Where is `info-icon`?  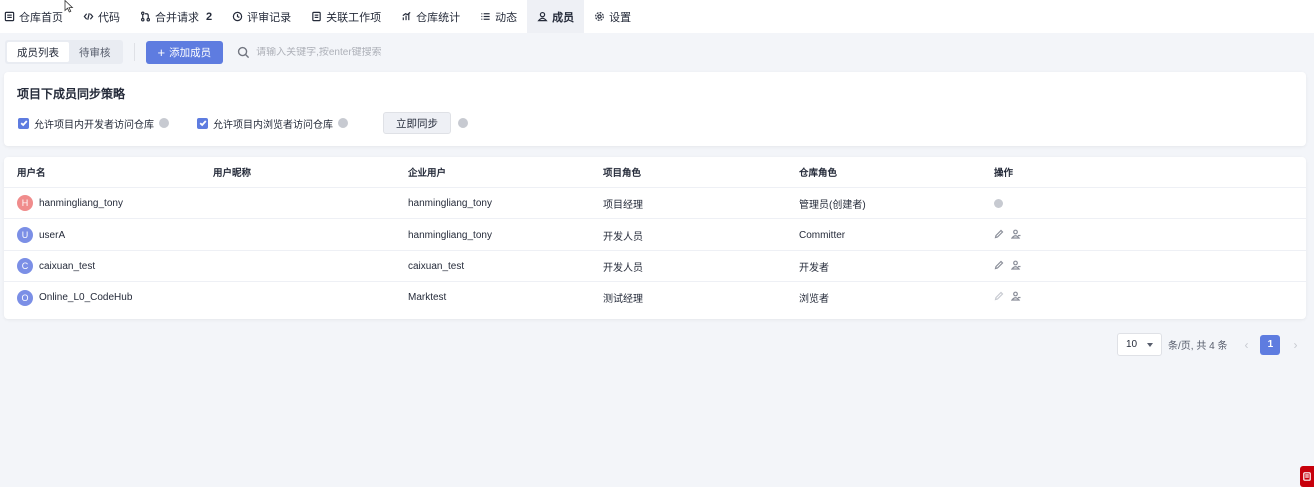
info-icon is located at coordinates (998, 203).